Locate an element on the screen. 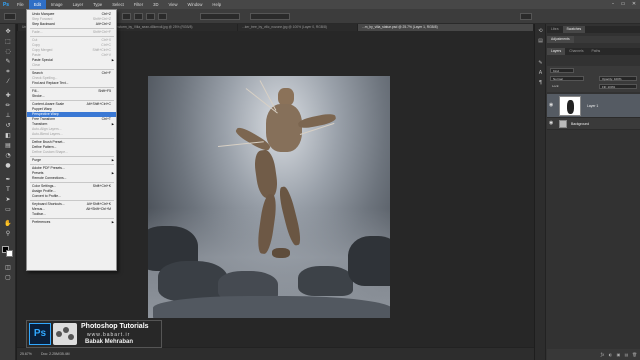 The width and height of the screenshot is (640, 360). menu-edit: Edit is located at coordinates (37, 4).